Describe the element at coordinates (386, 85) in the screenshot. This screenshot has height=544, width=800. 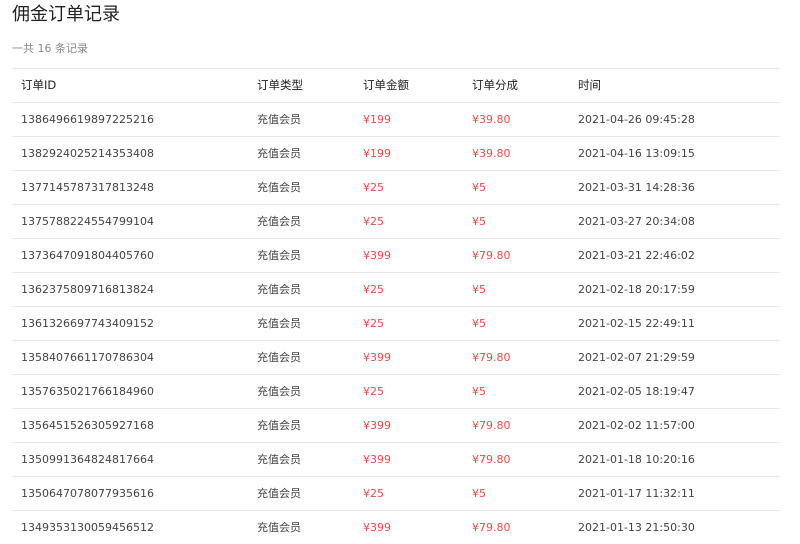
I see `header-order-amount: 订单金额` at that location.